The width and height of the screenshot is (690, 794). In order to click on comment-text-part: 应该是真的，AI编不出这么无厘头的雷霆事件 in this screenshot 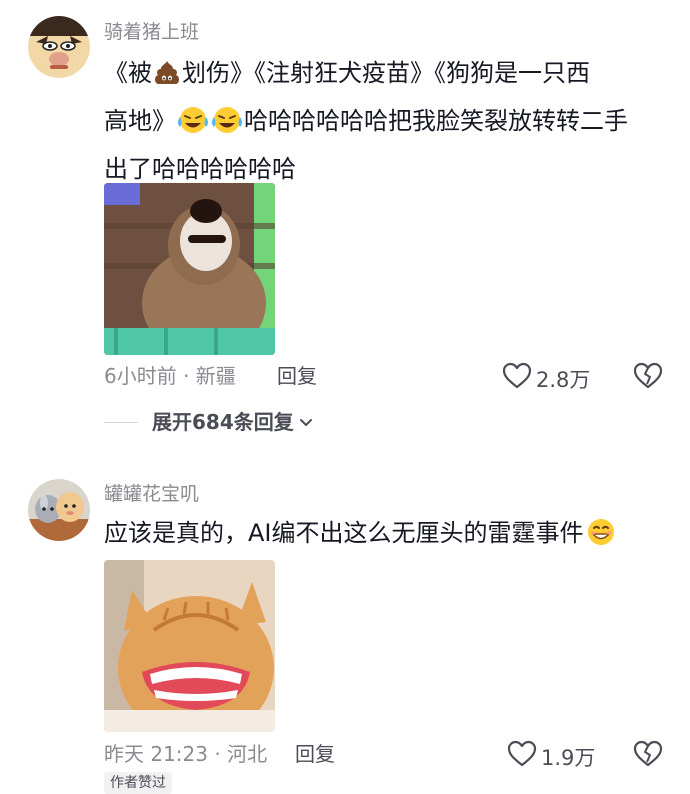, I will do `click(344, 533)`.